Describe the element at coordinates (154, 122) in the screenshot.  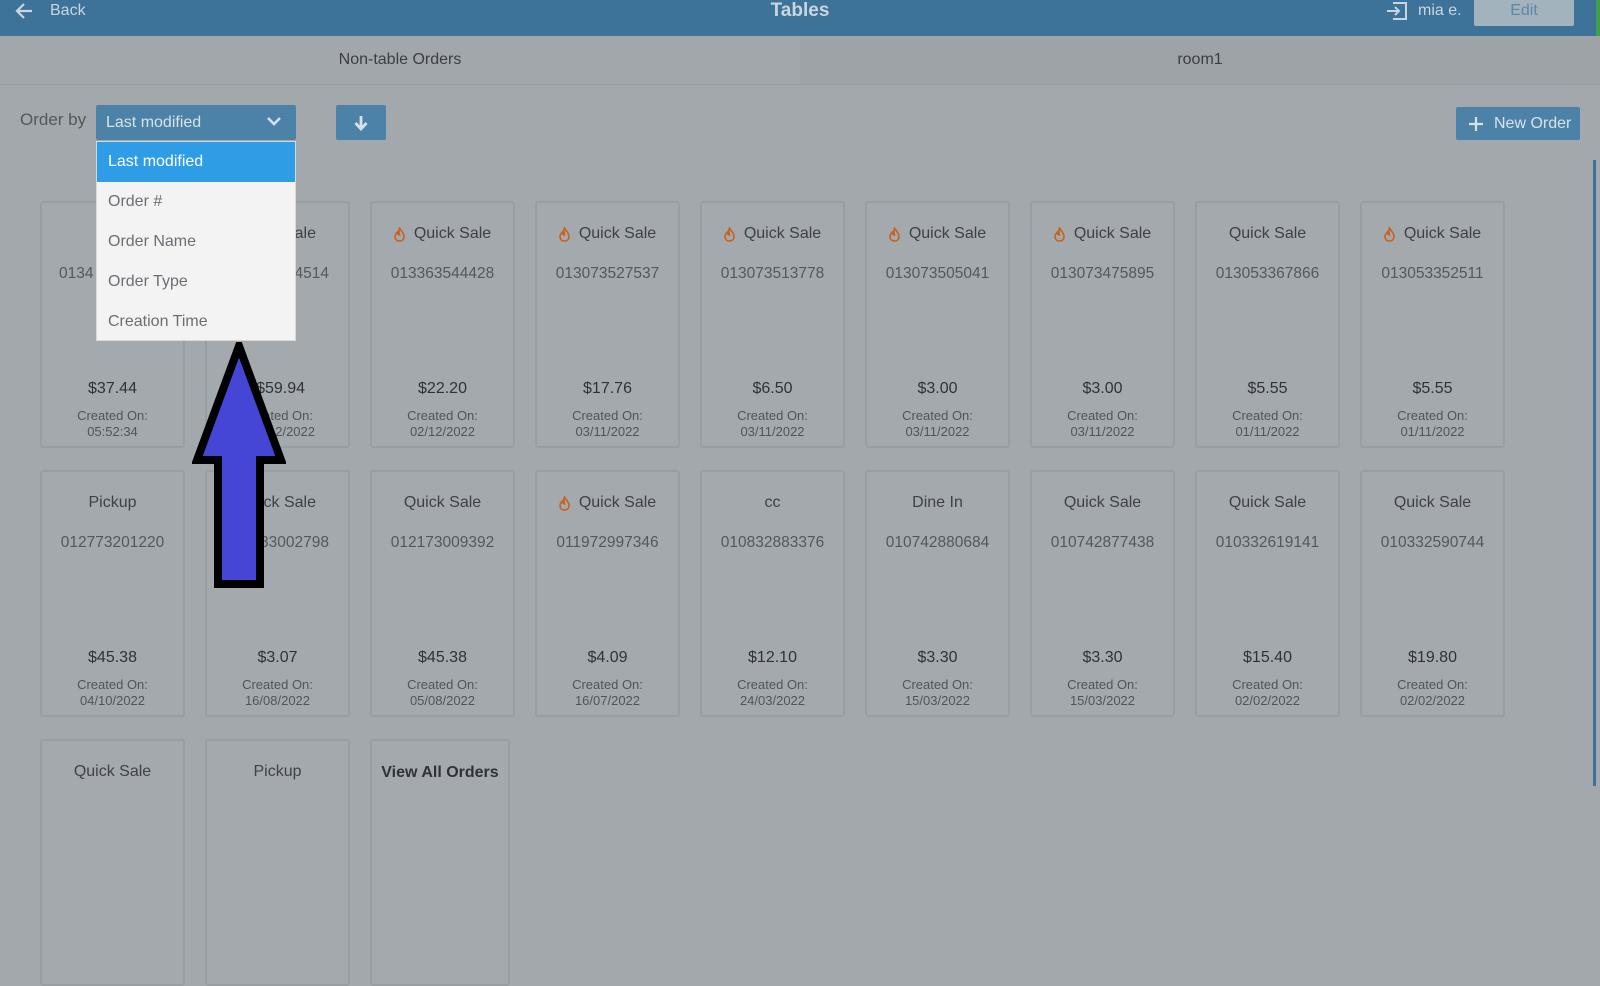
I see `order-by-value: Last modified` at that location.